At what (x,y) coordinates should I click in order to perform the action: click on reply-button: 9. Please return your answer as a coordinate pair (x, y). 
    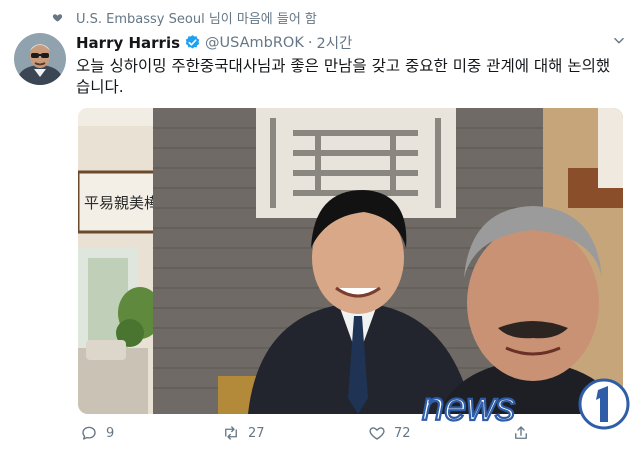
    Looking at the image, I should click on (97, 433).